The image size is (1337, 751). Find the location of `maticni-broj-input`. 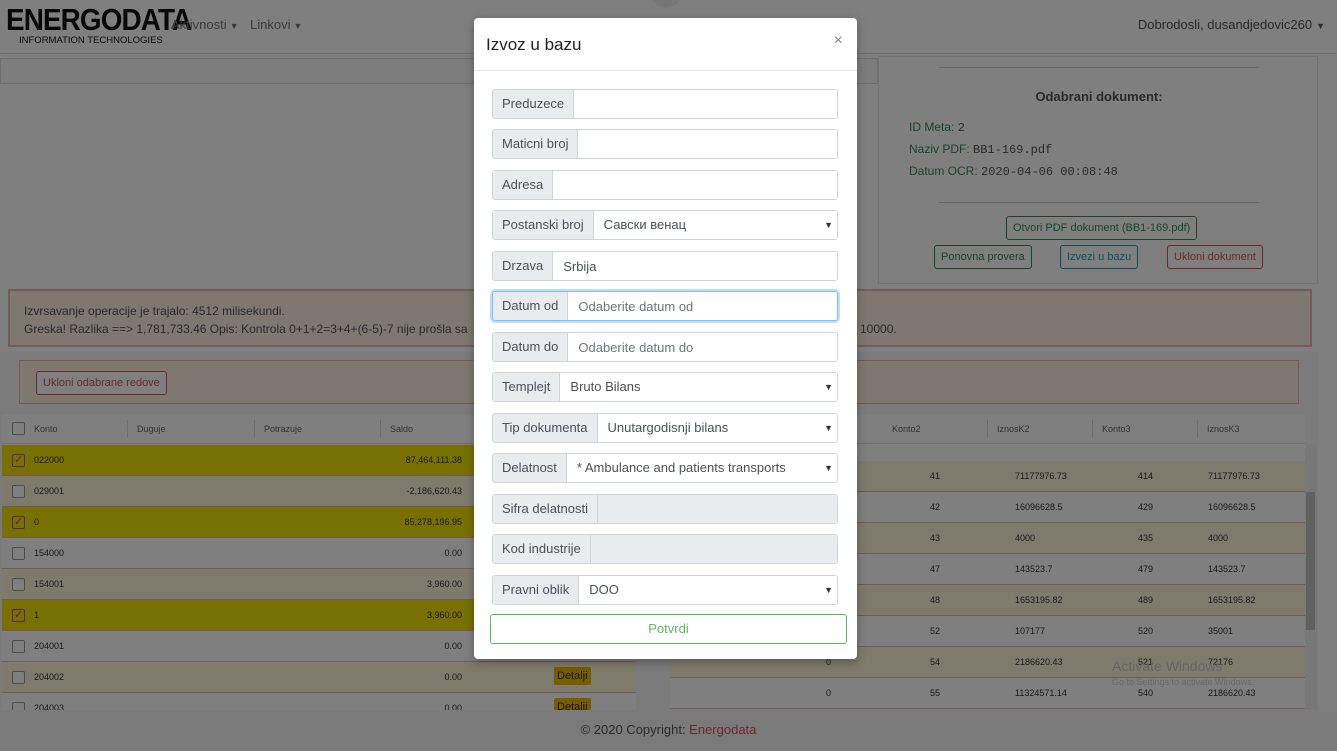

maticni-broj-input is located at coordinates (707, 144).